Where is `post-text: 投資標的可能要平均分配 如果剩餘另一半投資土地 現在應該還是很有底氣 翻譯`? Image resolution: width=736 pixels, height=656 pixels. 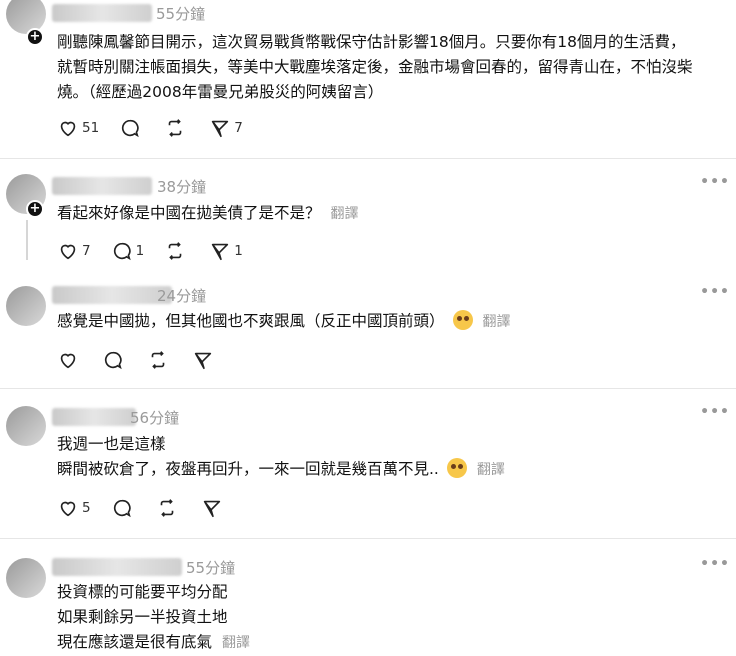 post-text: 投資標的可能要平均分配 如果剩餘另一半投資土地 現在應該還是很有底氣 翻譯 is located at coordinates (153, 618).